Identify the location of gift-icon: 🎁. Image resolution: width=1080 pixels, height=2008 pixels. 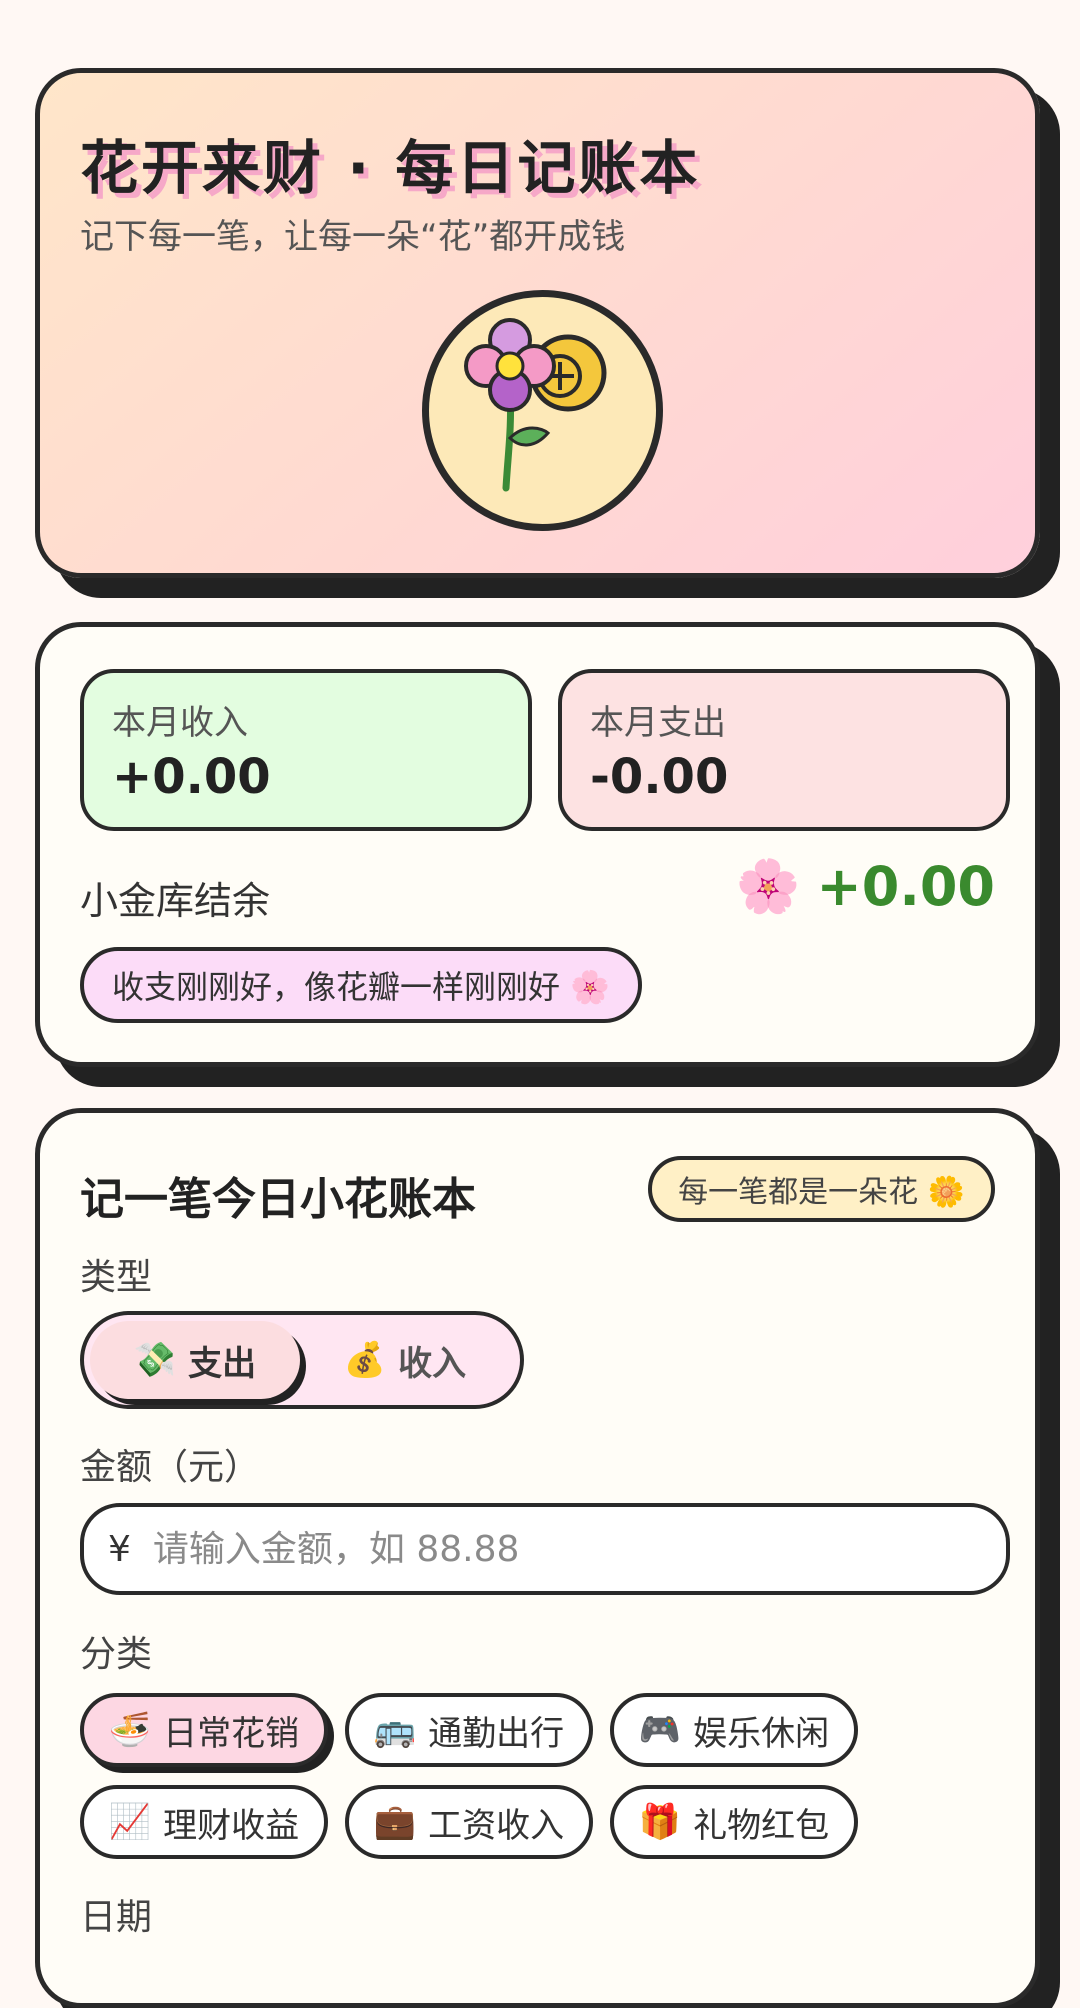
(660, 1822).